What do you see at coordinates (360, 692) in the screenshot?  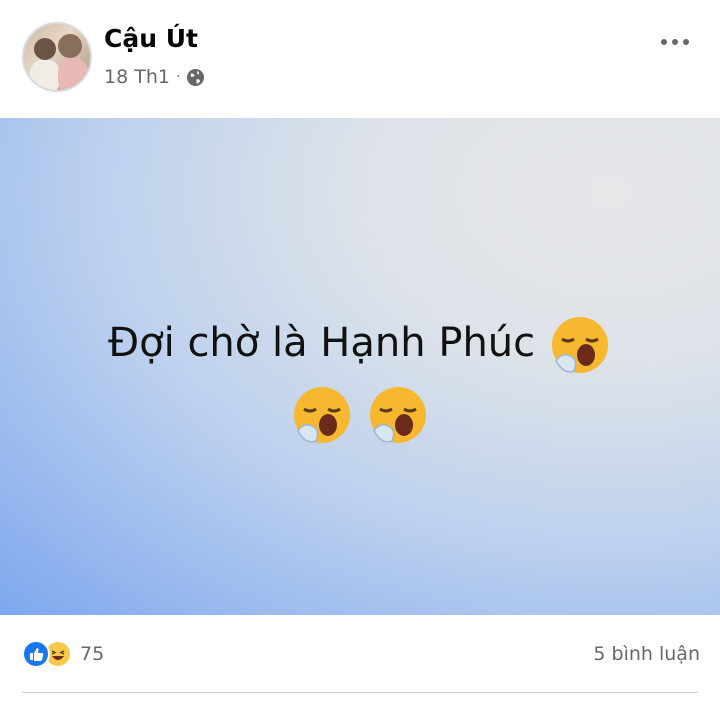 I see `divider` at bounding box center [360, 692].